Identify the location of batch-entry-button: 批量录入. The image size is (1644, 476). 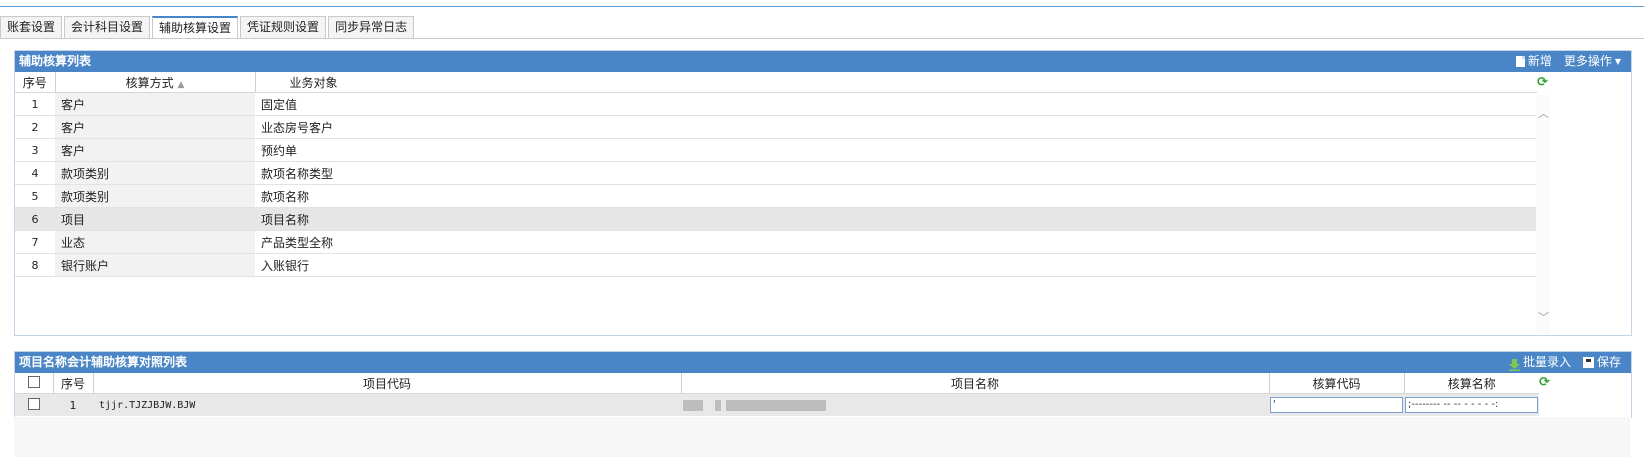
(1539, 362).